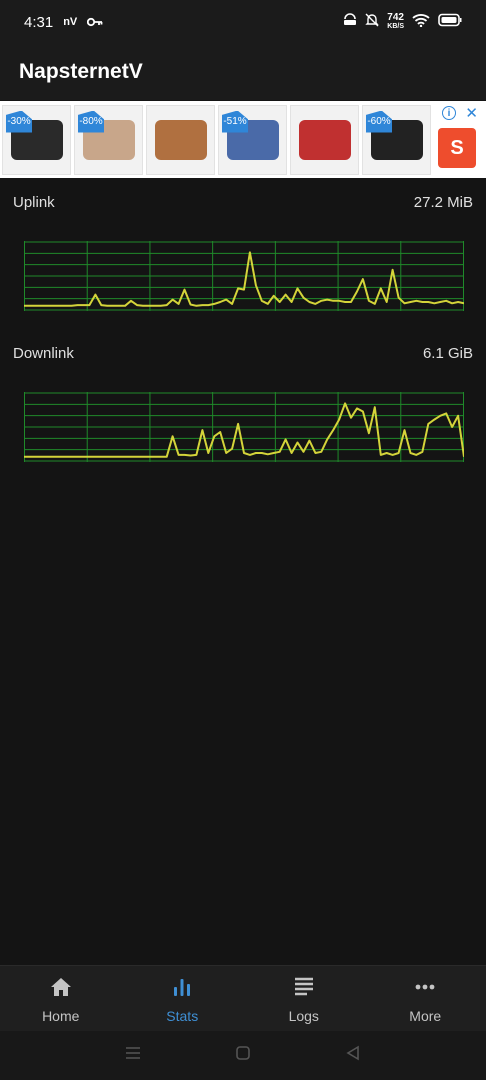  I want to click on menu-icon, so click(133, 1055).